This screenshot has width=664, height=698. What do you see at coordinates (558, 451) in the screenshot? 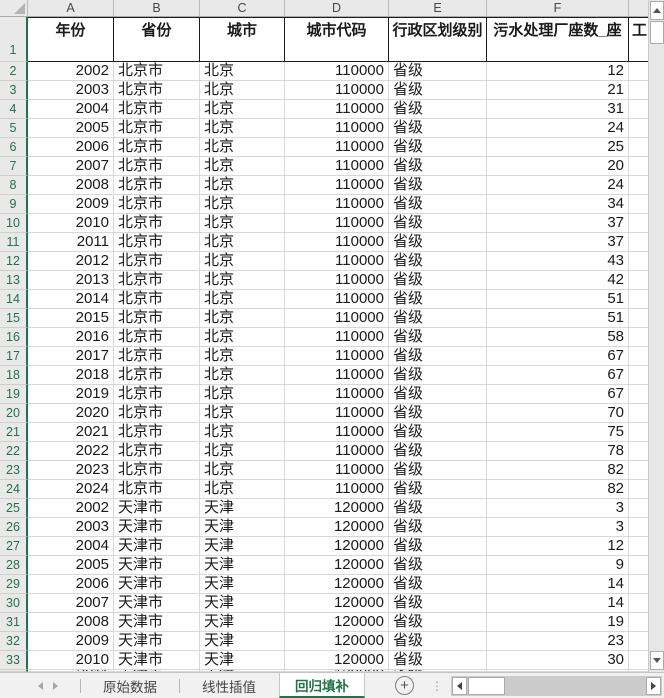
I see `cell-plants: 78` at bounding box center [558, 451].